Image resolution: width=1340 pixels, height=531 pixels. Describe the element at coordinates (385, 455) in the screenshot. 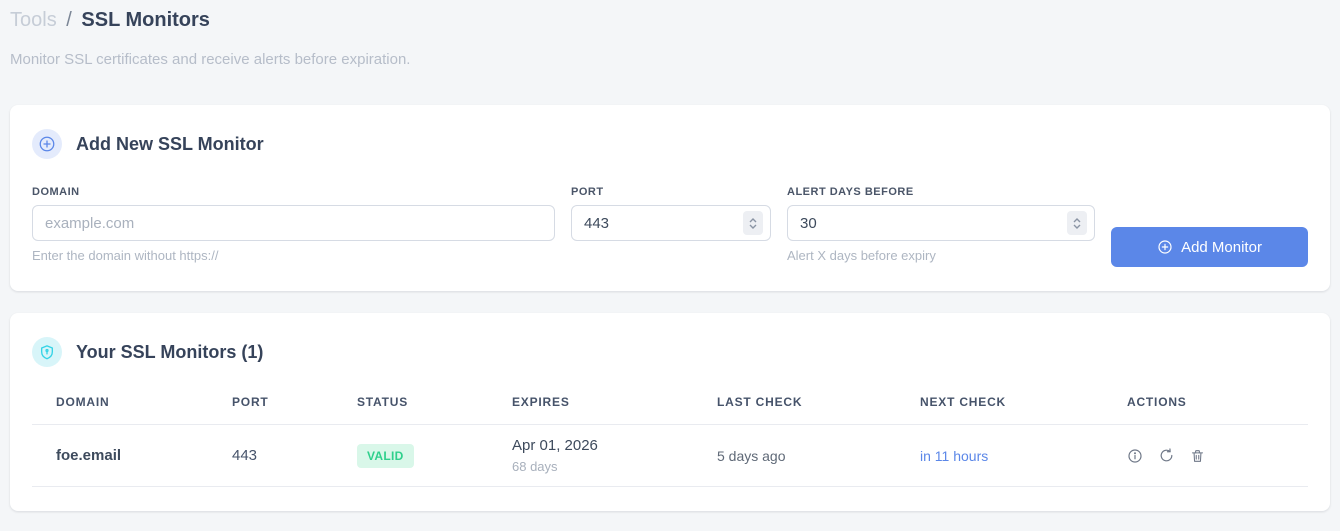

I see `status-badge: VALID` at that location.